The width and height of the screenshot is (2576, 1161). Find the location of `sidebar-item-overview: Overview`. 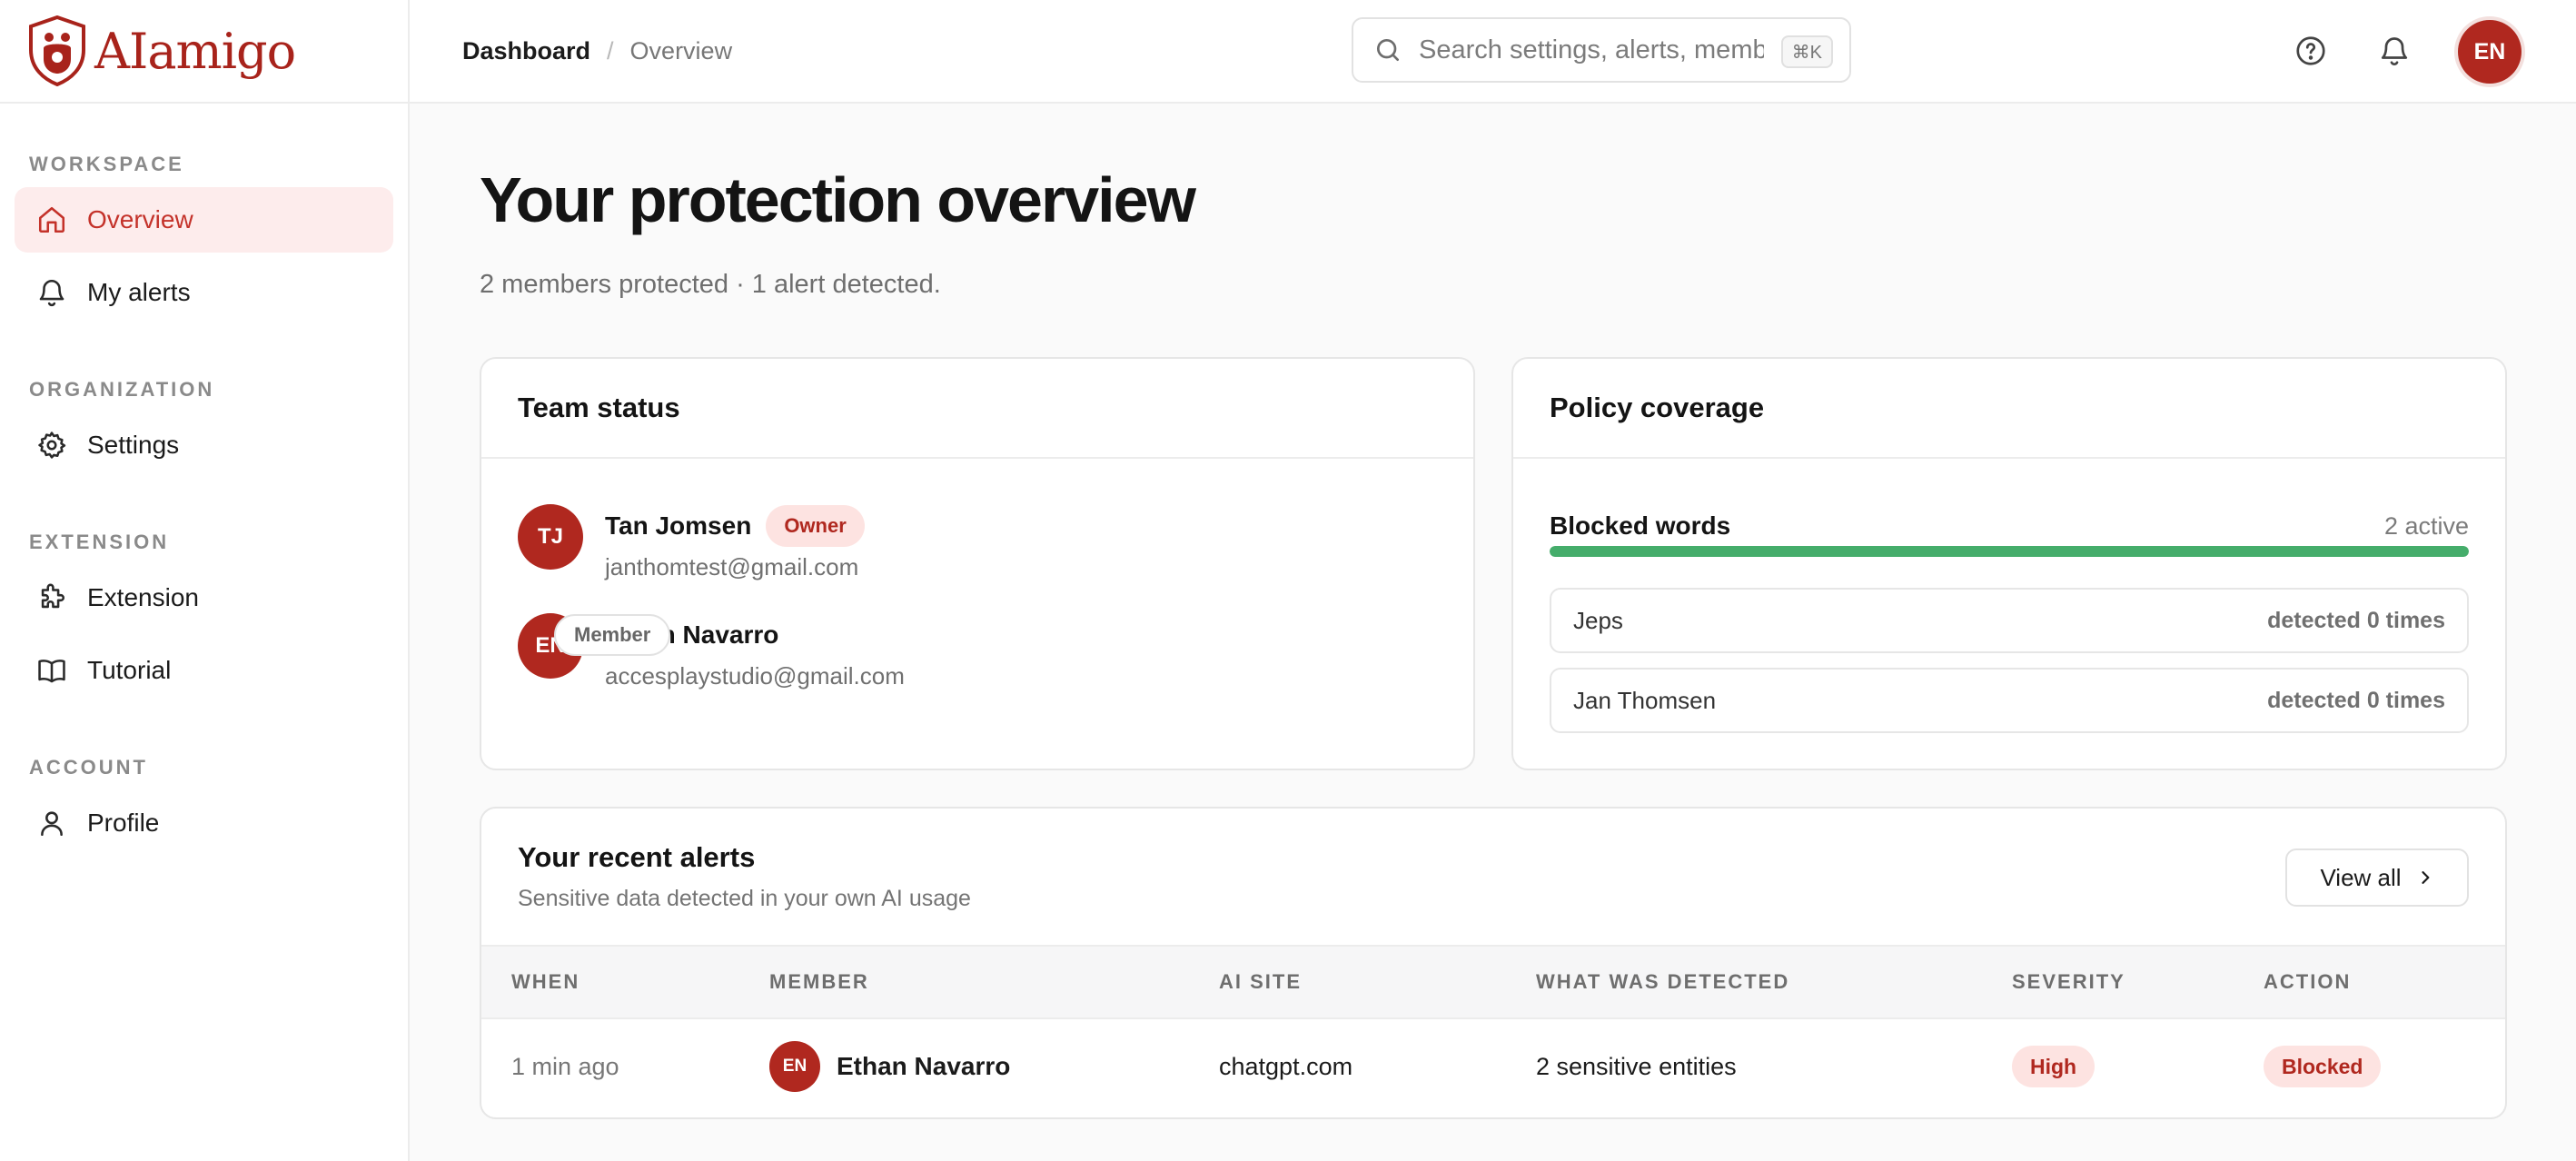

sidebar-item-overview: Overview is located at coordinates (204, 220).